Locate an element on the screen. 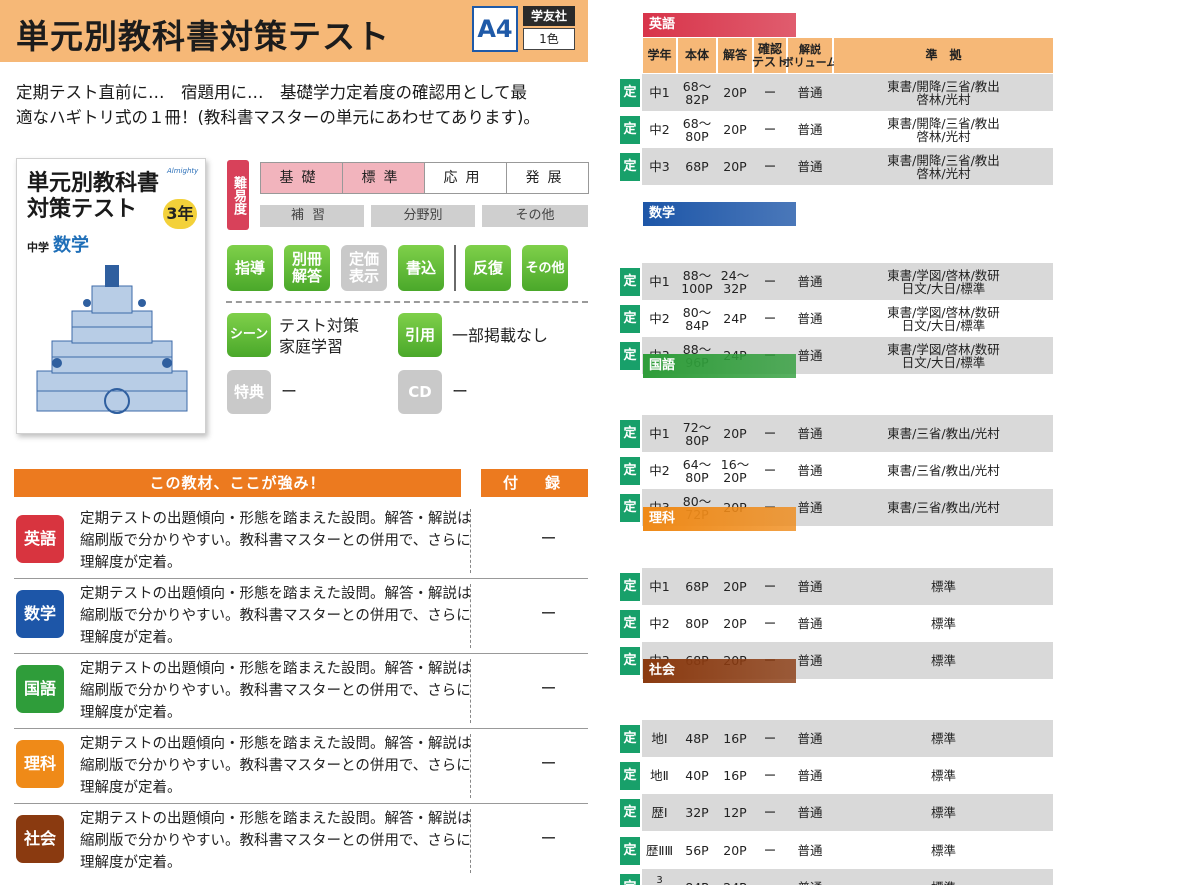  cover-logo: Almighty is located at coordinates (183, 171).